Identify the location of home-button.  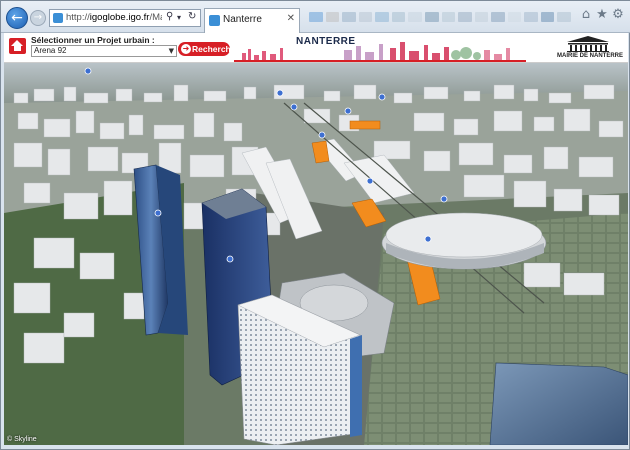
(17, 46).